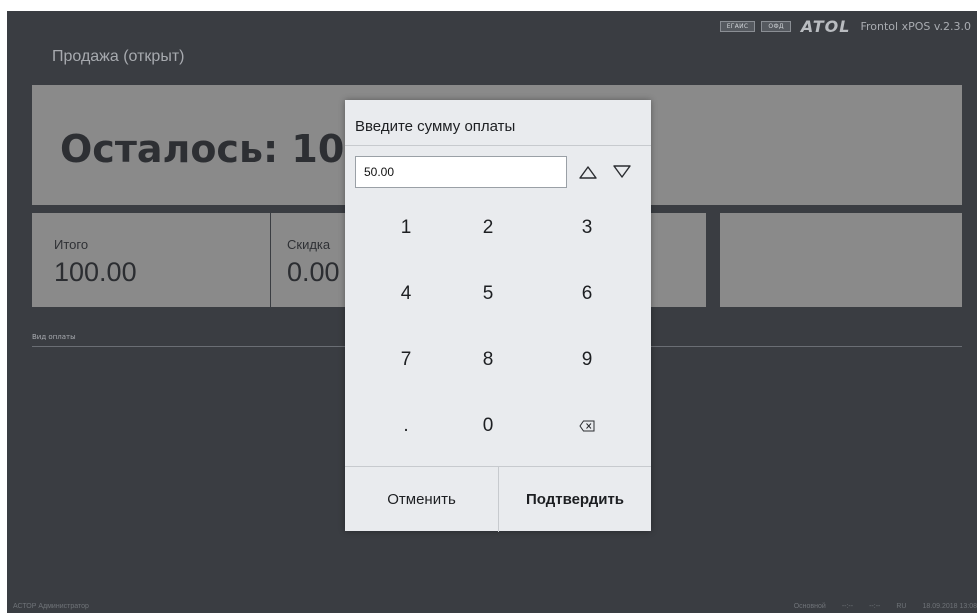 This screenshot has height=613, width=977. I want to click on status-right: Основной --:-- --:-- RU 18.09.2018 13:08, so click(885, 606).